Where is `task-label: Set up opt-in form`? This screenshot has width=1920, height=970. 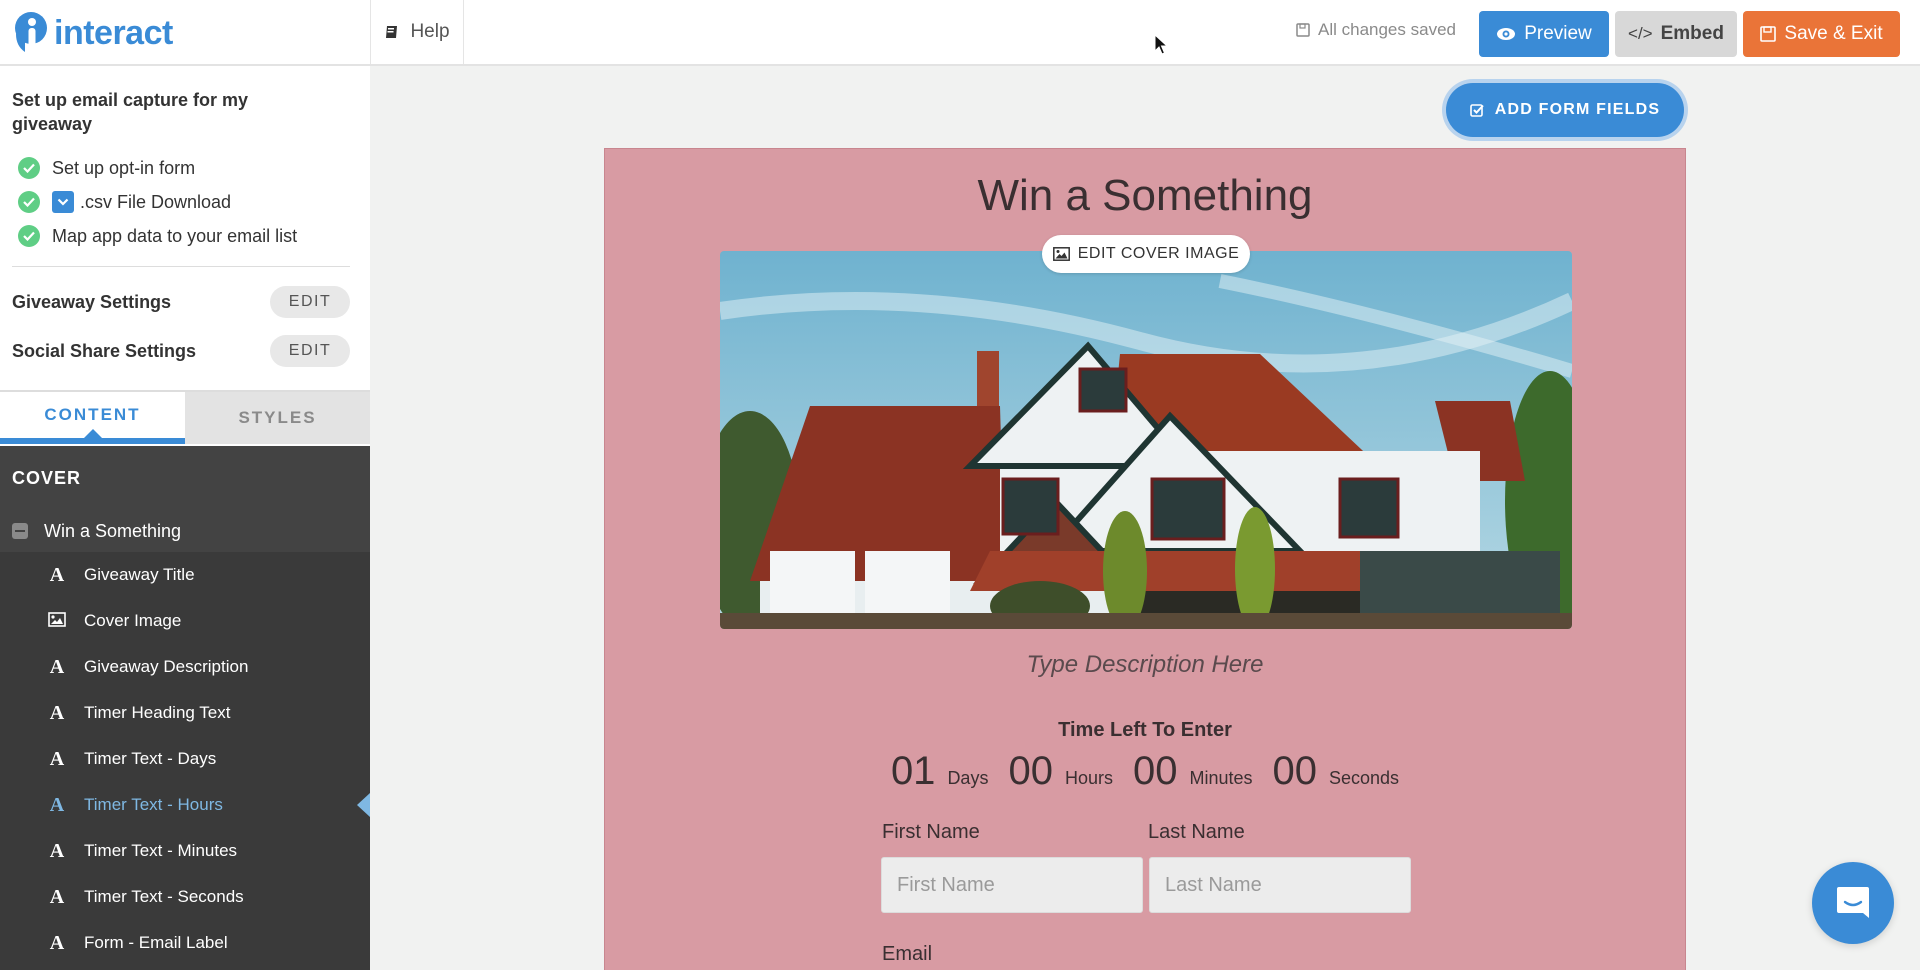
task-label: Set up opt-in form is located at coordinates (124, 167).